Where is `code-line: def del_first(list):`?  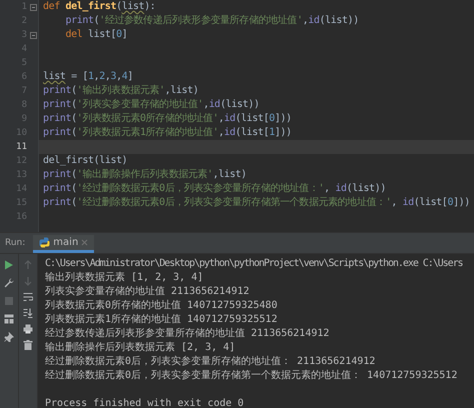 code-line: def del_first(list): is located at coordinates (99, 7).